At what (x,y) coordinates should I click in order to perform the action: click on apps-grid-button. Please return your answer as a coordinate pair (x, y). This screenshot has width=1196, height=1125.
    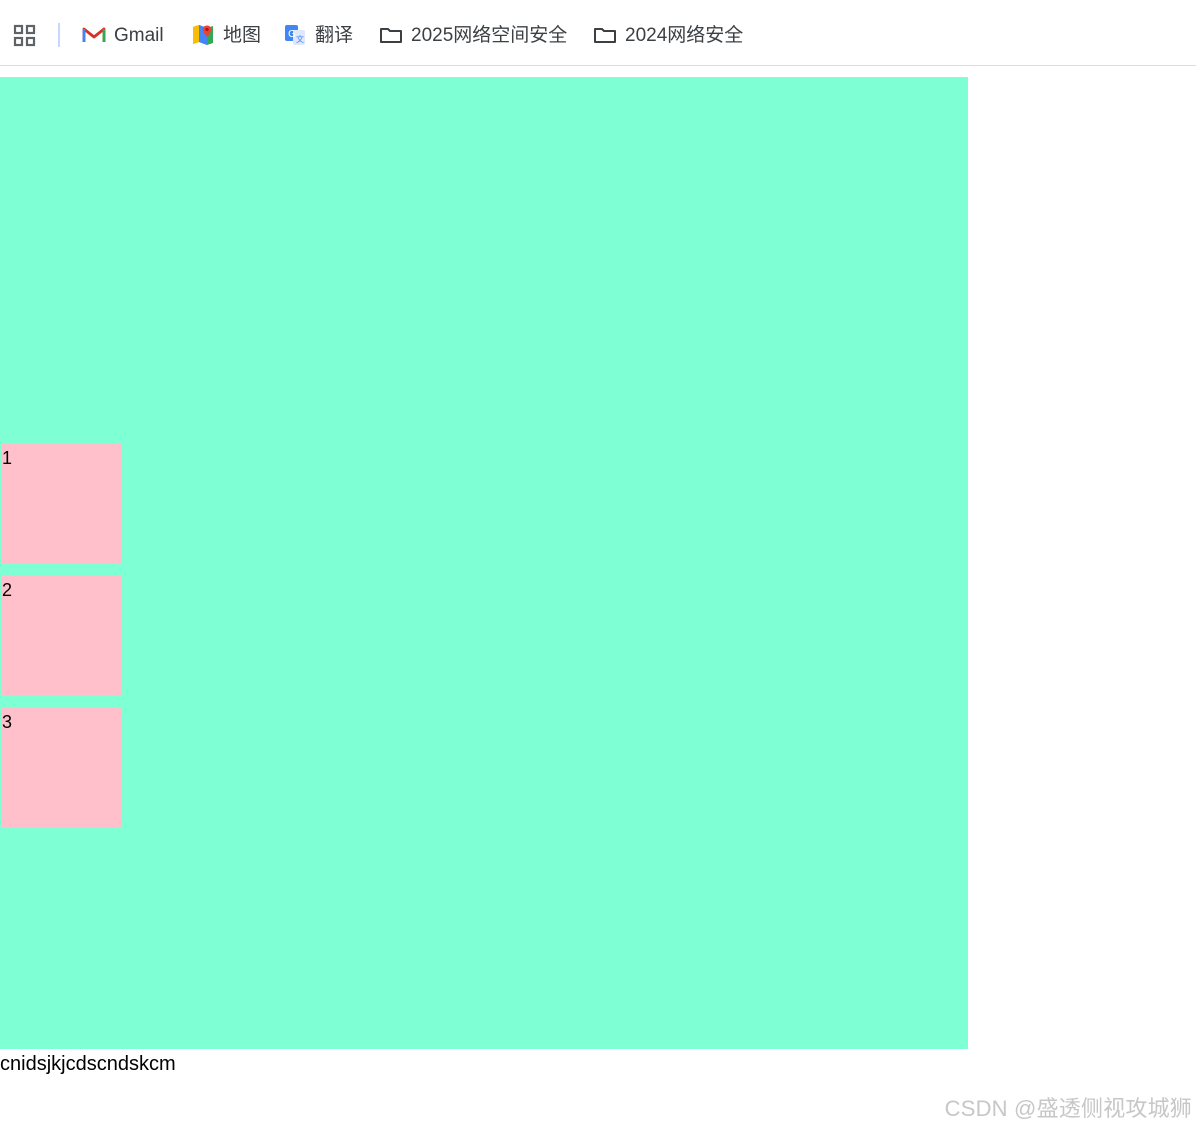
    Looking at the image, I should click on (25, 36).